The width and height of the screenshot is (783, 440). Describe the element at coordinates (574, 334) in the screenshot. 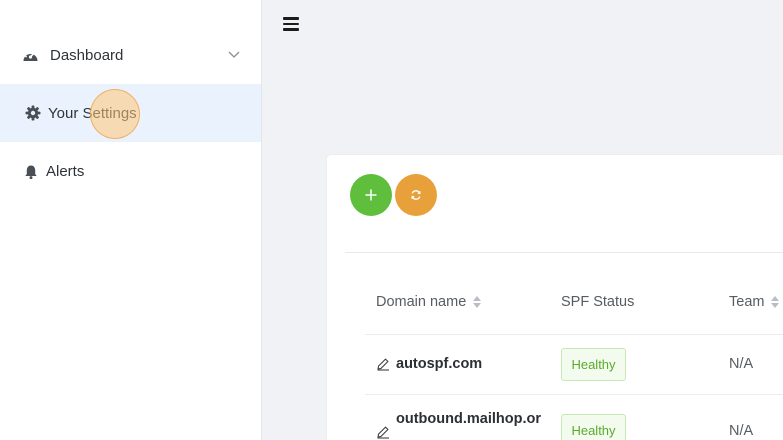

I see `table-header-divider` at that location.